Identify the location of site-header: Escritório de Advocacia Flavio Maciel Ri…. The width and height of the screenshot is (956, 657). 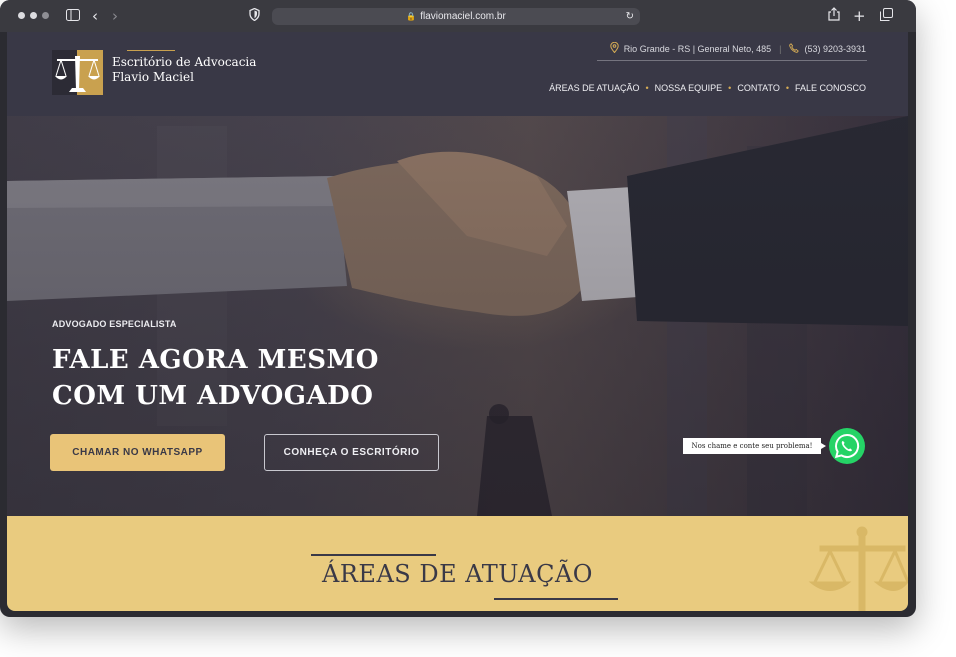
(457, 74).